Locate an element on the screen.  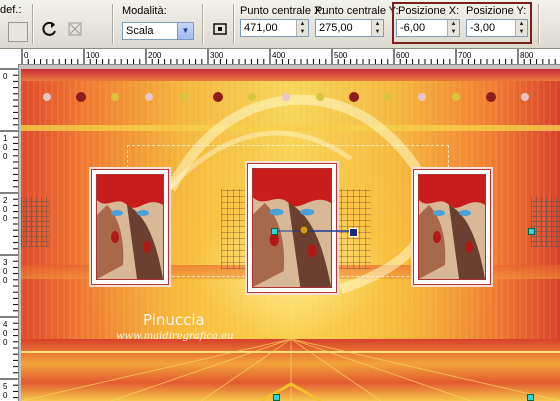
horizontal-ruler: 0 100 200 300 400 500 600 700 800 is located at coordinates (289, 57).